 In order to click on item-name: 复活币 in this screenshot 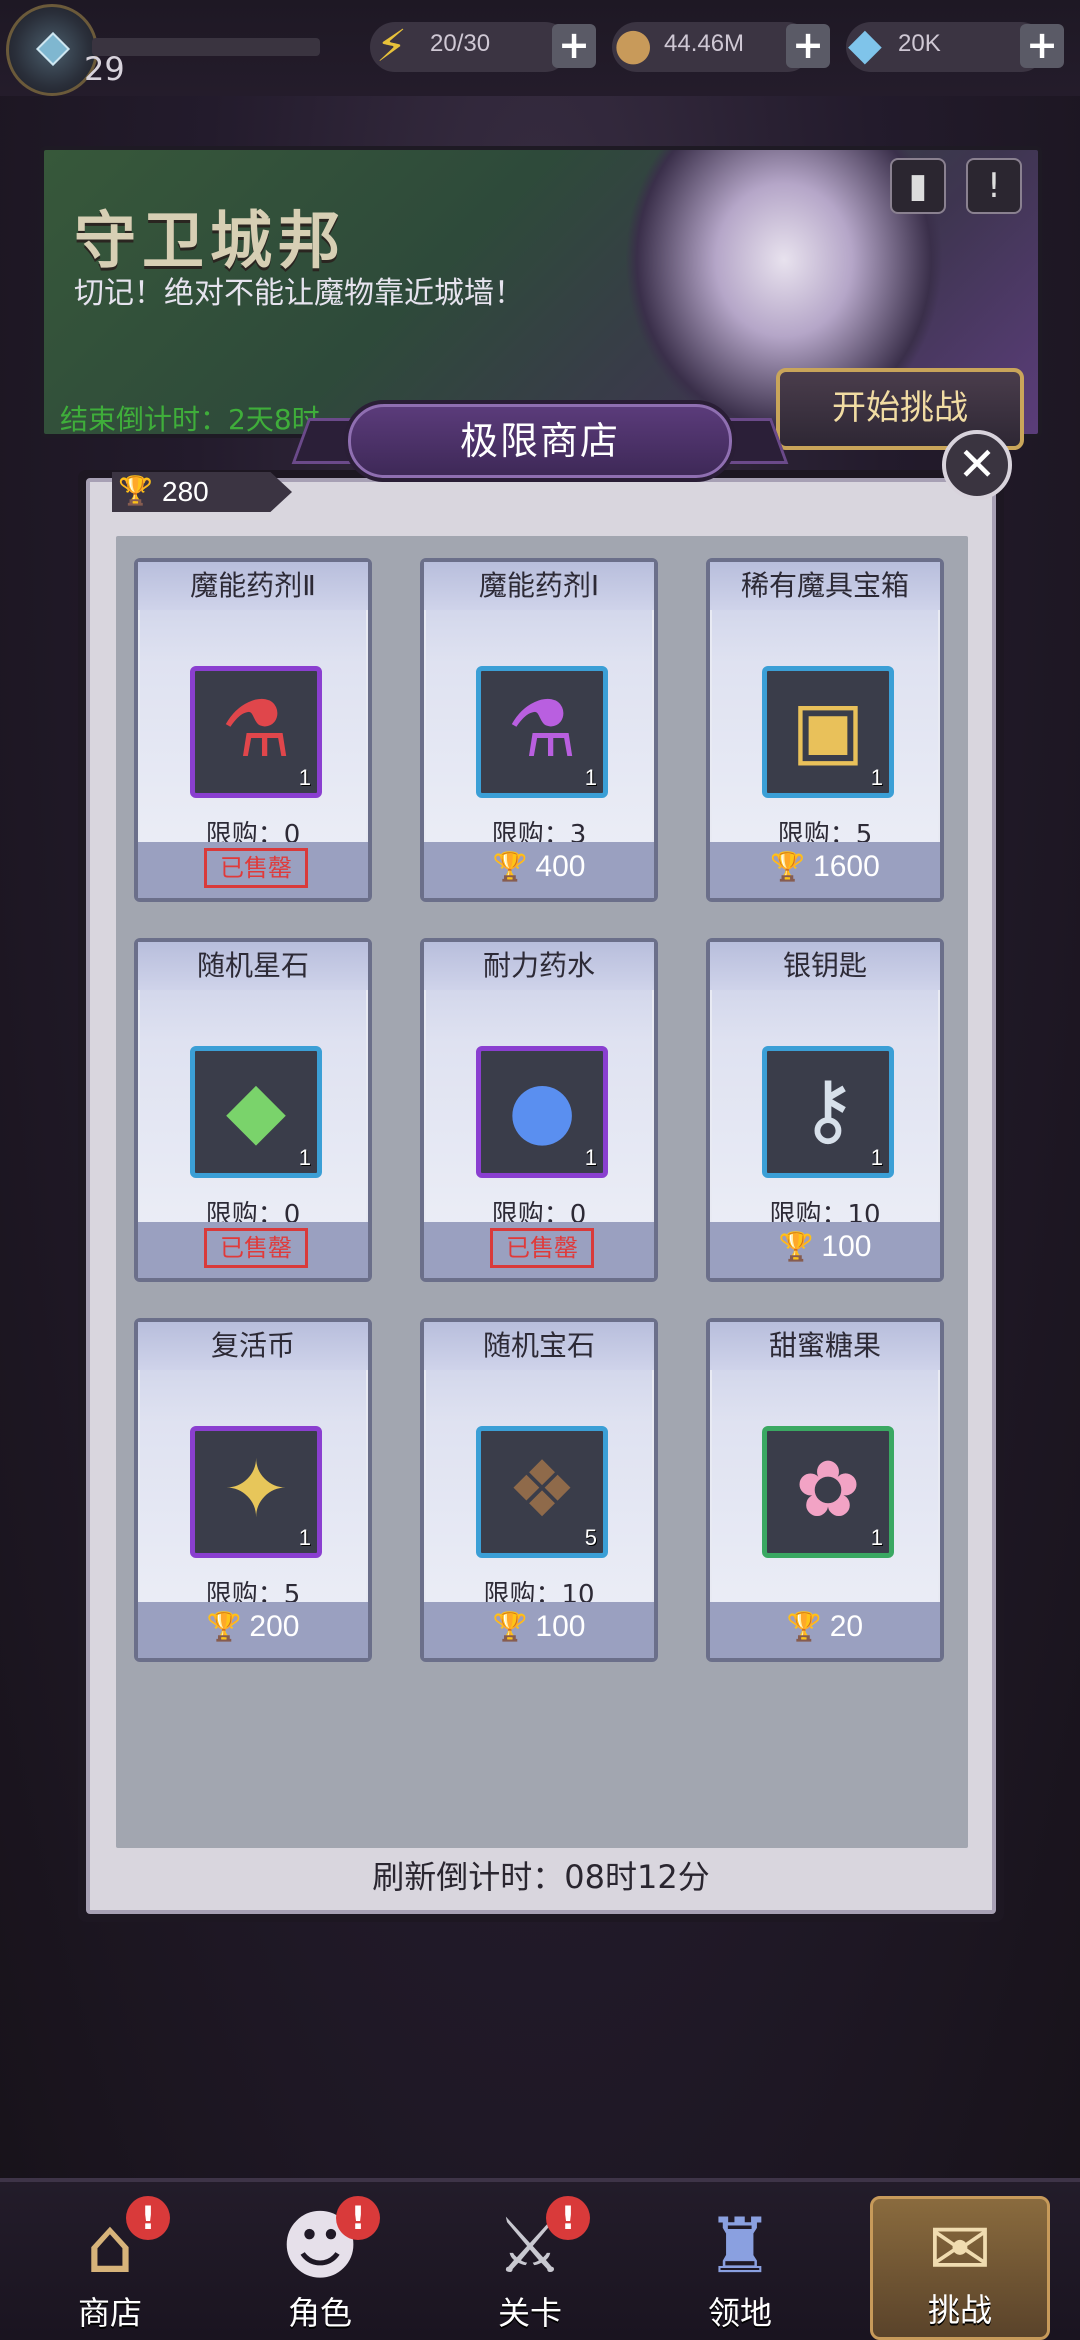, I will do `click(253, 1346)`.